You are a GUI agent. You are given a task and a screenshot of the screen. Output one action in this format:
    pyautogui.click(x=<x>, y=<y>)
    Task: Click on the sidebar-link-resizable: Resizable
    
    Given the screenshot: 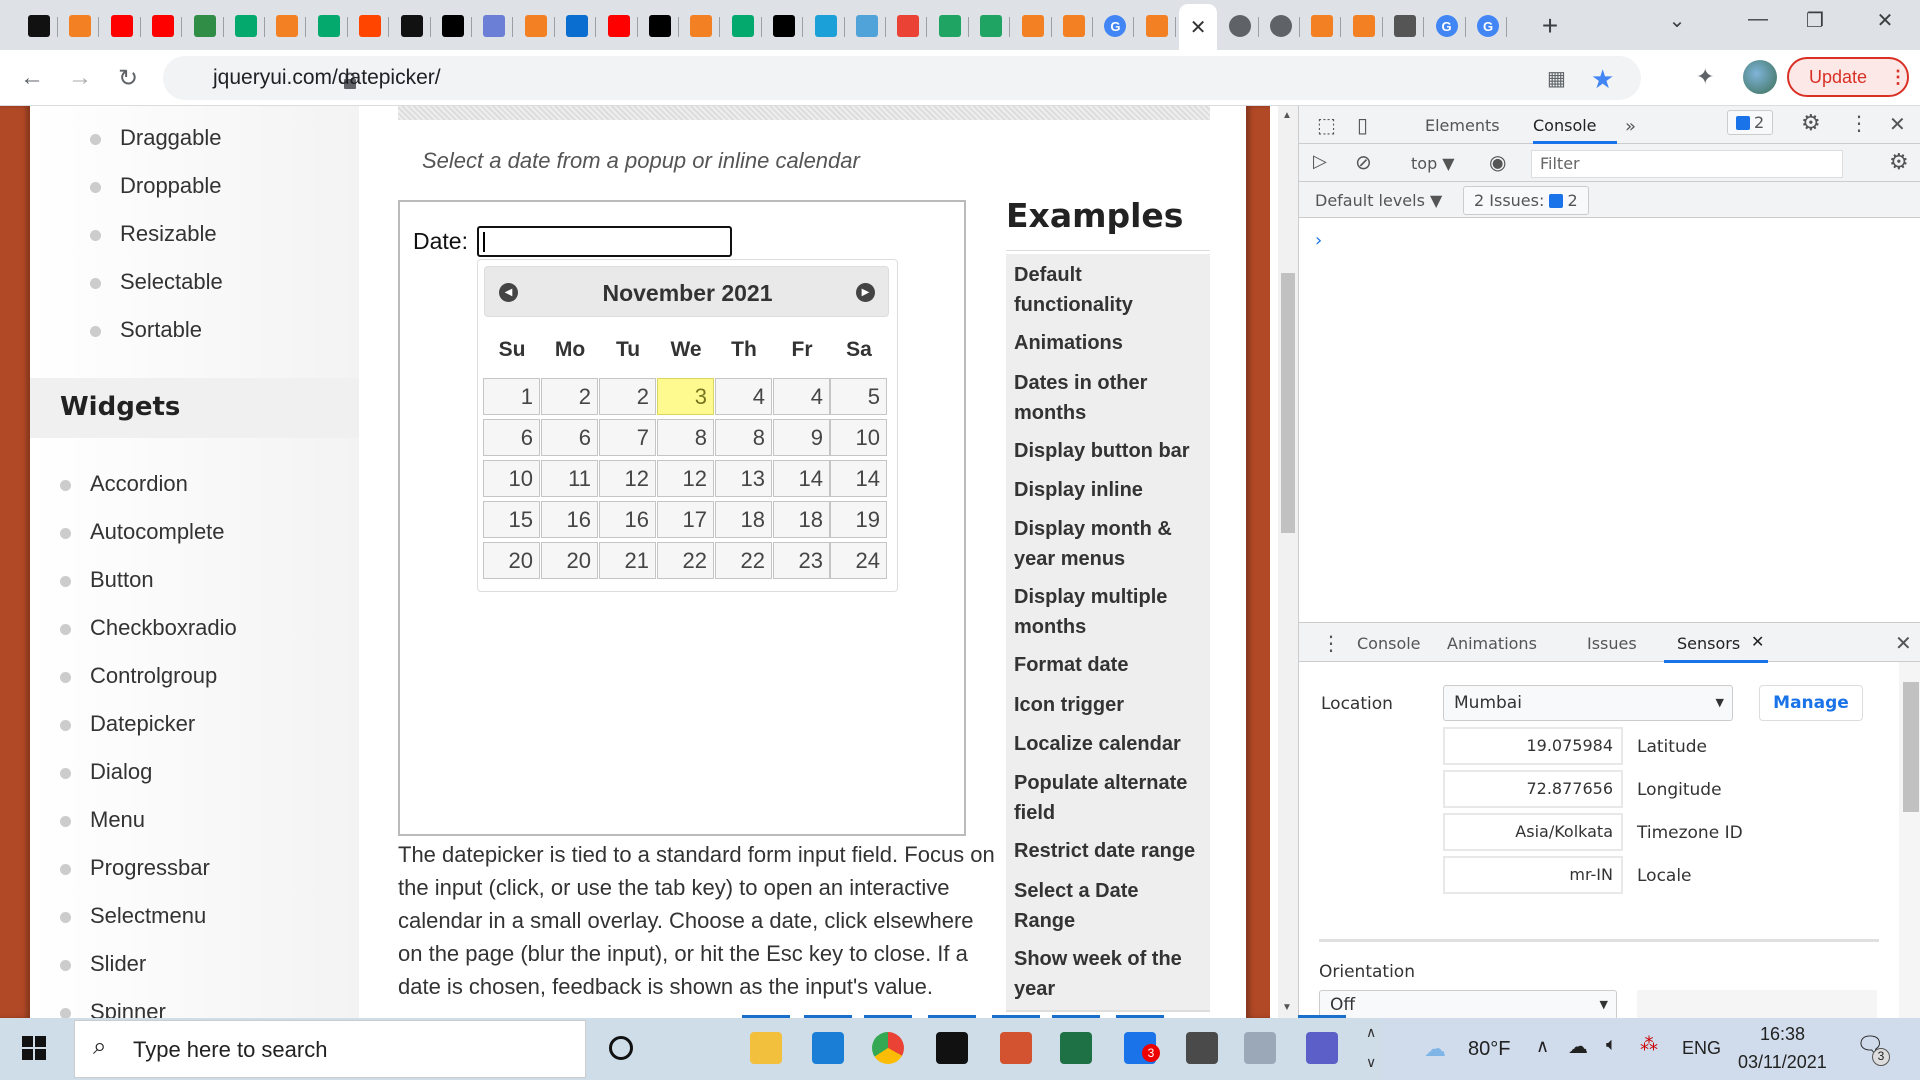 What is the action you would take?
    pyautogui.click(x=153, y=234)
    